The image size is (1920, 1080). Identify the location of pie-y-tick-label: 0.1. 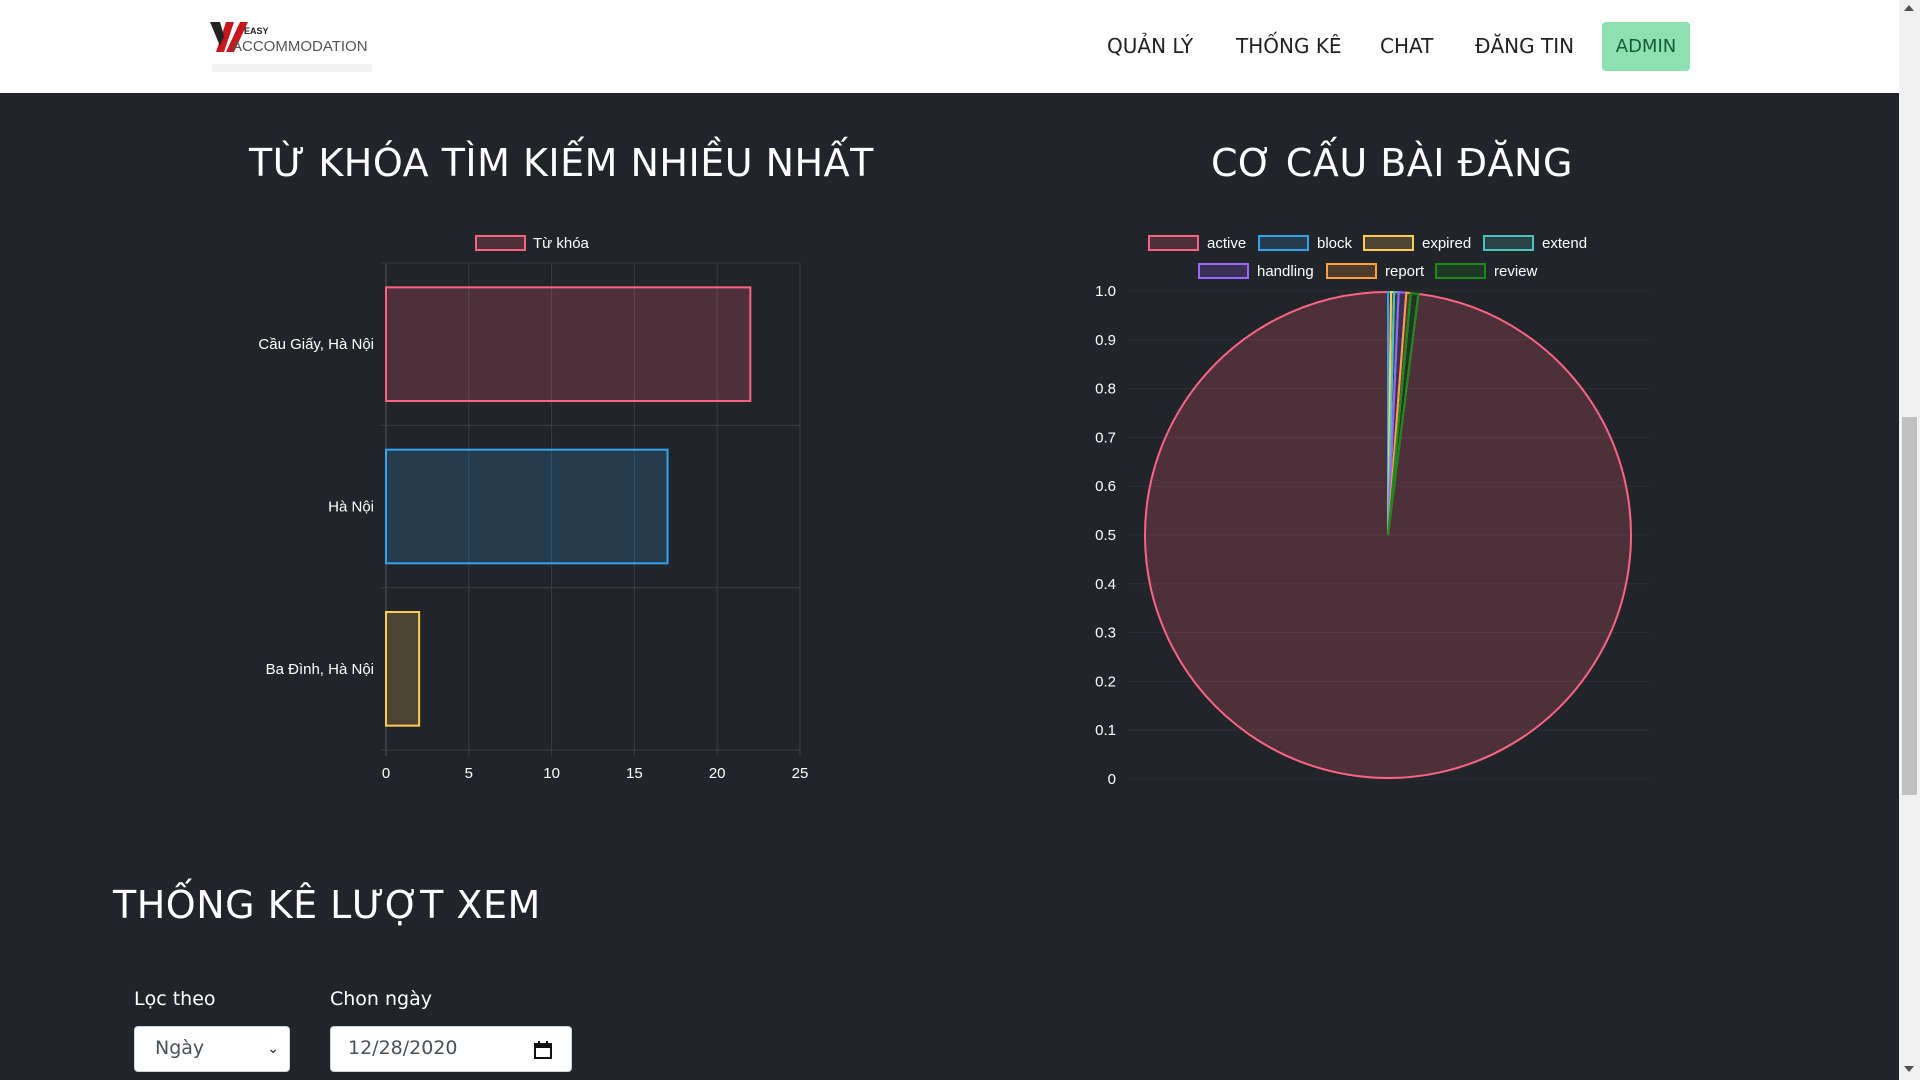
(1105, 730).